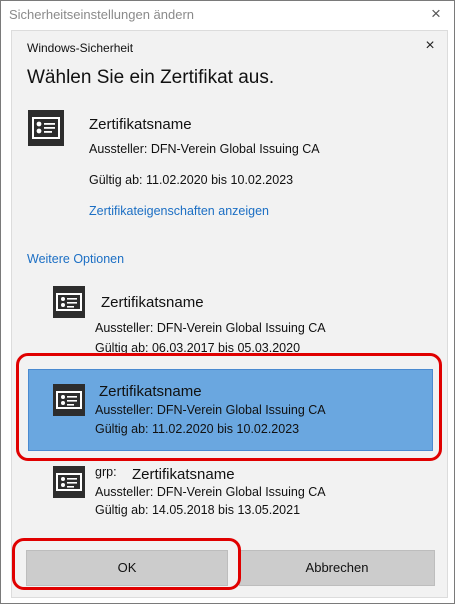  What do you see at coordinates (227, 15) in the screenshot?
I see `outer-titlebar: Sicherheitseinstellungen ändern ×` at bounding box center [227, 15].